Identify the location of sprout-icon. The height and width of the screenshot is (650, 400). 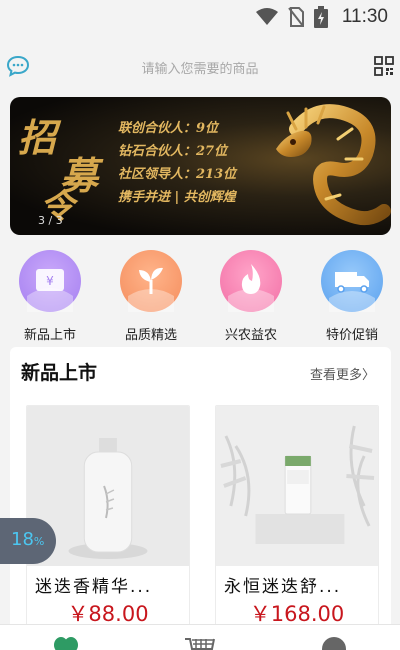
(151, 289).